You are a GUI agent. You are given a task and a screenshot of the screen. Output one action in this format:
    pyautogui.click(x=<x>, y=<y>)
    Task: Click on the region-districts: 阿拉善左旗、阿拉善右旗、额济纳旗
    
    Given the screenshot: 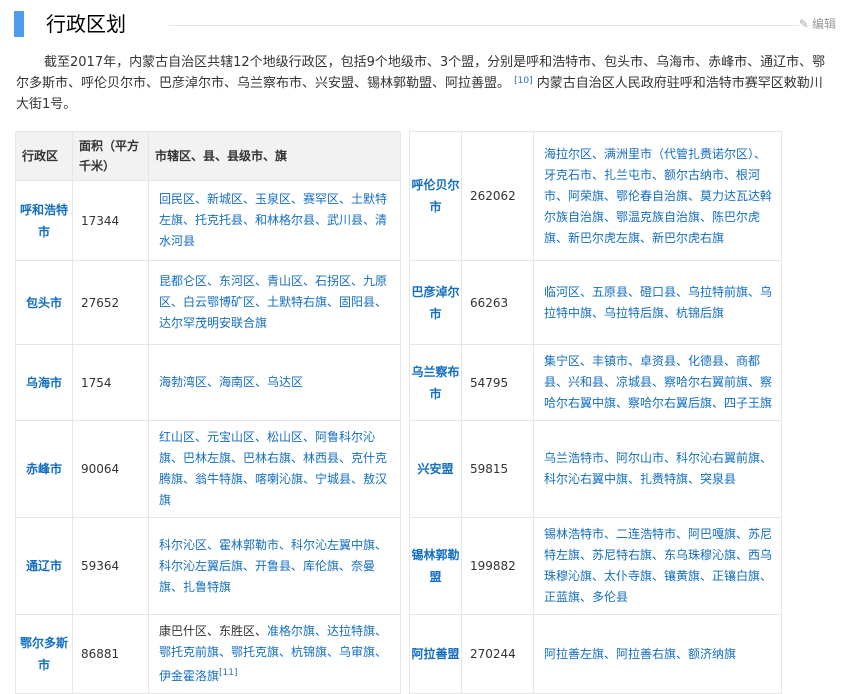 What is the action you would take?
    pyautogui.click(x=657, y=654)
    